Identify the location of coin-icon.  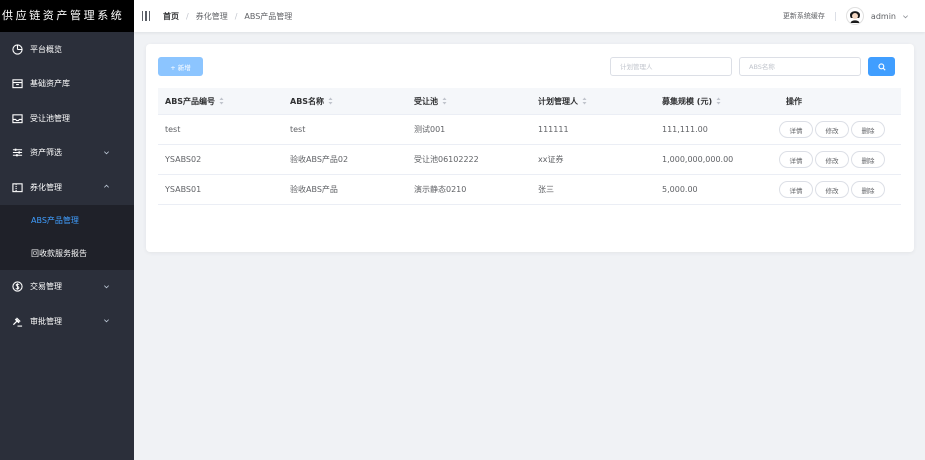
(17, 286).